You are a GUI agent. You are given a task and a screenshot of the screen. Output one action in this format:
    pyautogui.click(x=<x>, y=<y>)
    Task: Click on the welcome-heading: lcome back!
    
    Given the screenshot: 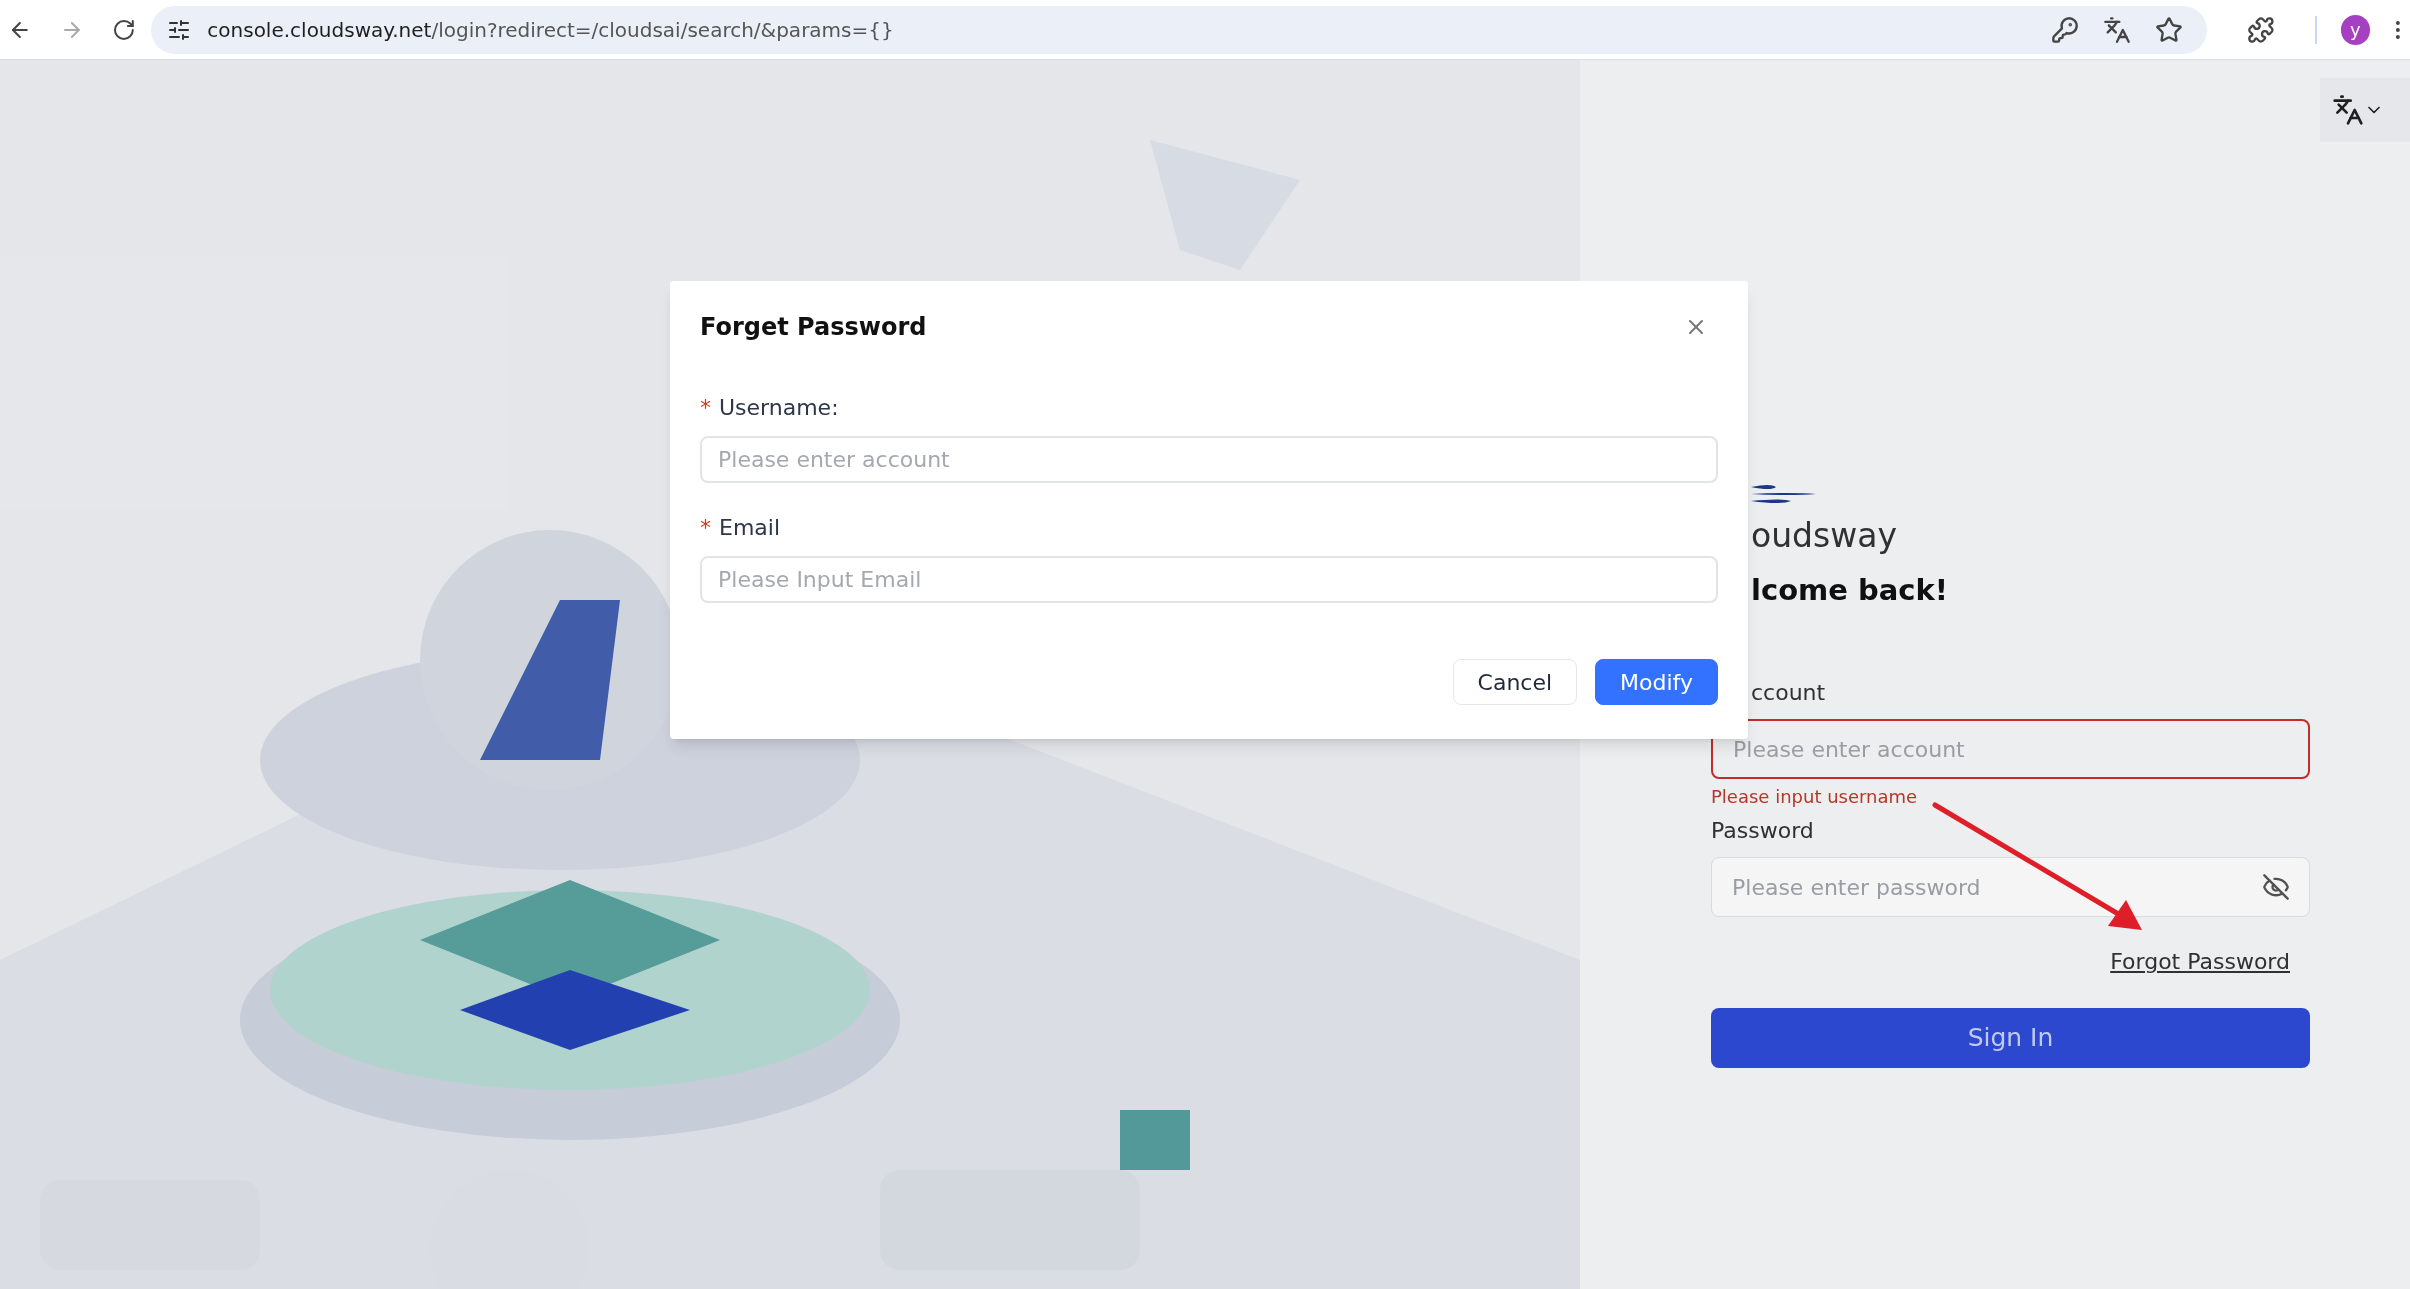 What is the action you would take?
    pyautogui.click(x=1850, y=590)
    